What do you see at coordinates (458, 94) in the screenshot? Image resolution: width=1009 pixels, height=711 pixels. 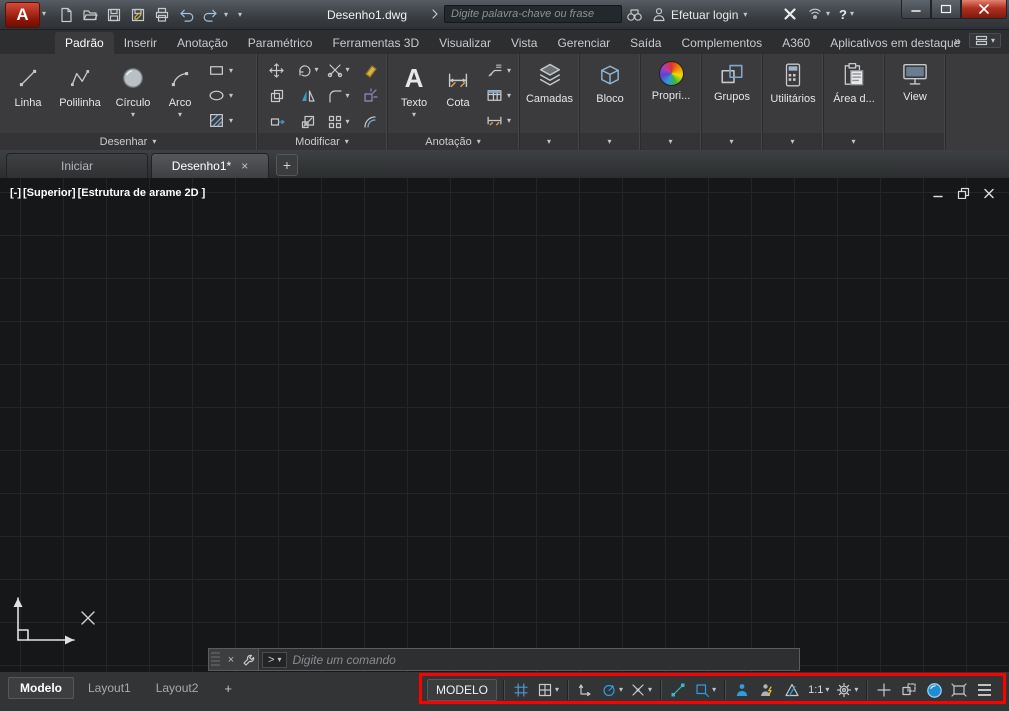 I see `dimension-tool-button: Cota` at bounding box center [458, 94].